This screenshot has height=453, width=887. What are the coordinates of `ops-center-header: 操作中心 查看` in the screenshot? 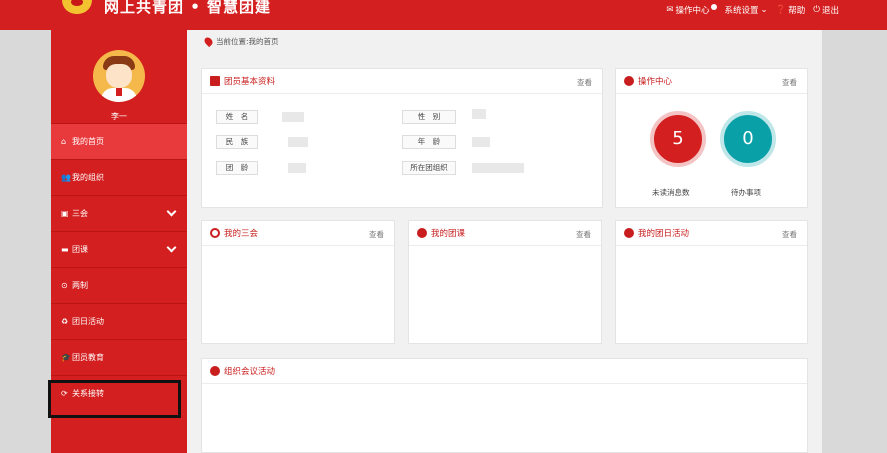 It's located at (711, 81).